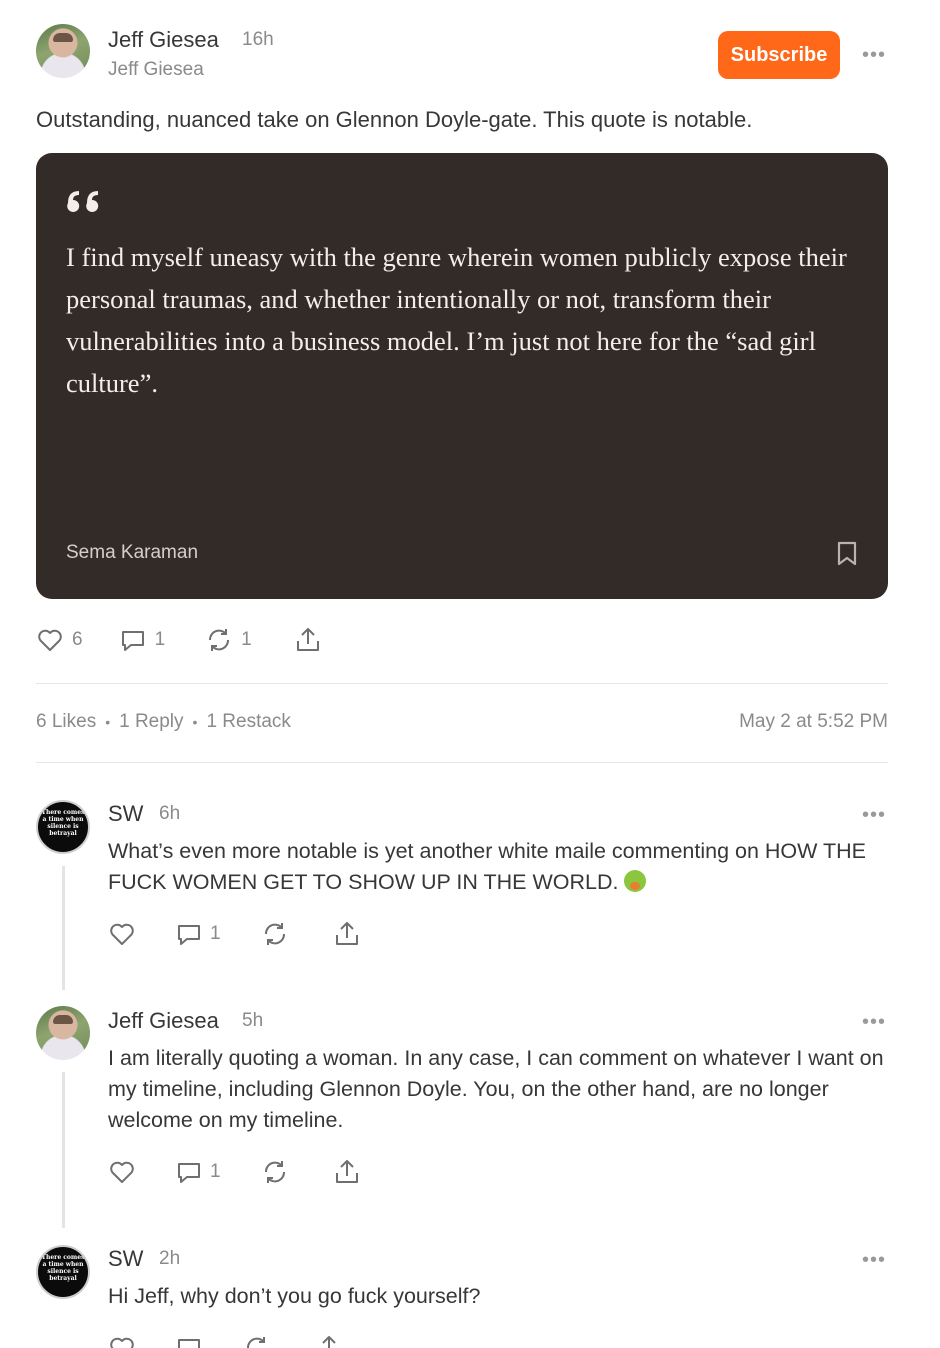 Image resolution: width=940 pixels, height=1348 pixels. What do you see at coordinates (170, 813) in the screenshot?
I see `comment-time: 6h` at bounding box center [170, 813].